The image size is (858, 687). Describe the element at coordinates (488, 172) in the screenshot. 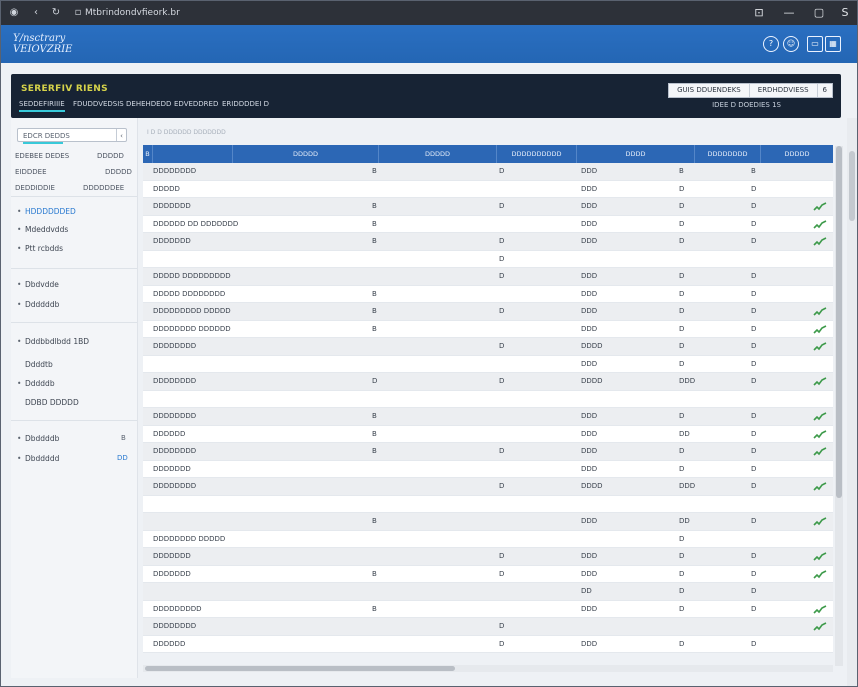

I see `table-row: DDDDDDDD B D DDD B B` at that location.